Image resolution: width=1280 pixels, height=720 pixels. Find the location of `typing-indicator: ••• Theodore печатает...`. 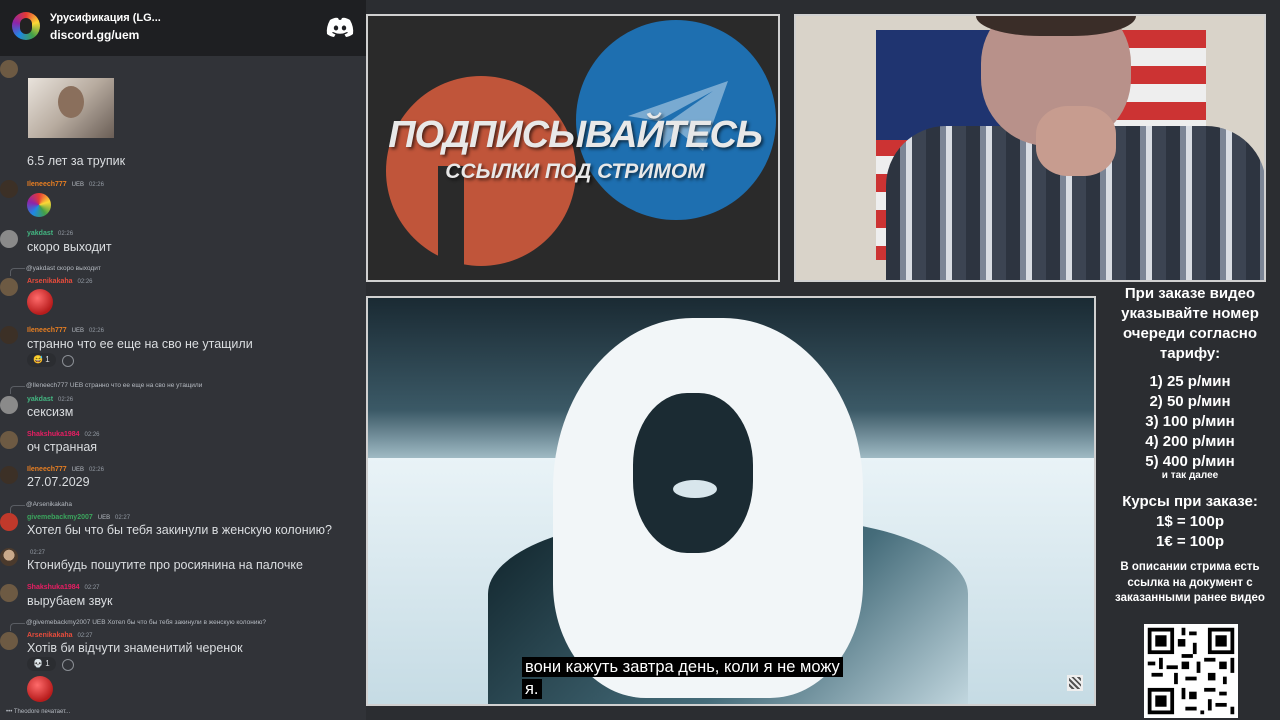

typing-indicator: ••• Theodore печатает... is located at coordinates (38, 712).